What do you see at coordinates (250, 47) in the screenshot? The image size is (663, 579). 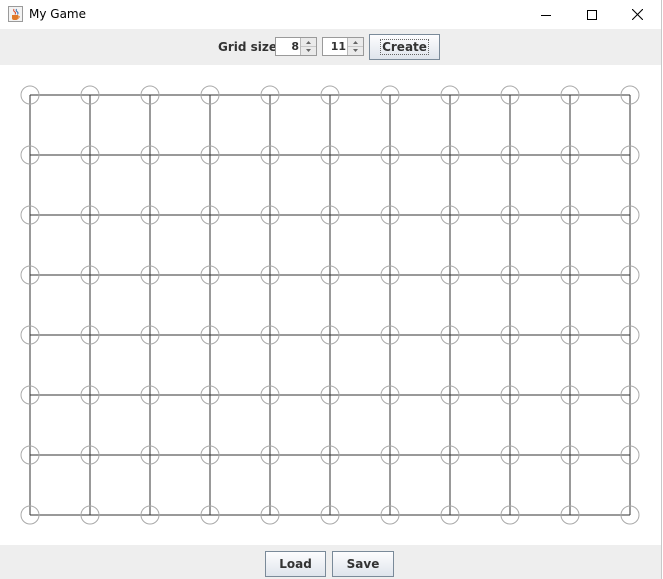 I see `grid-size-label: Grid size:` at bounding box center [250, 47].